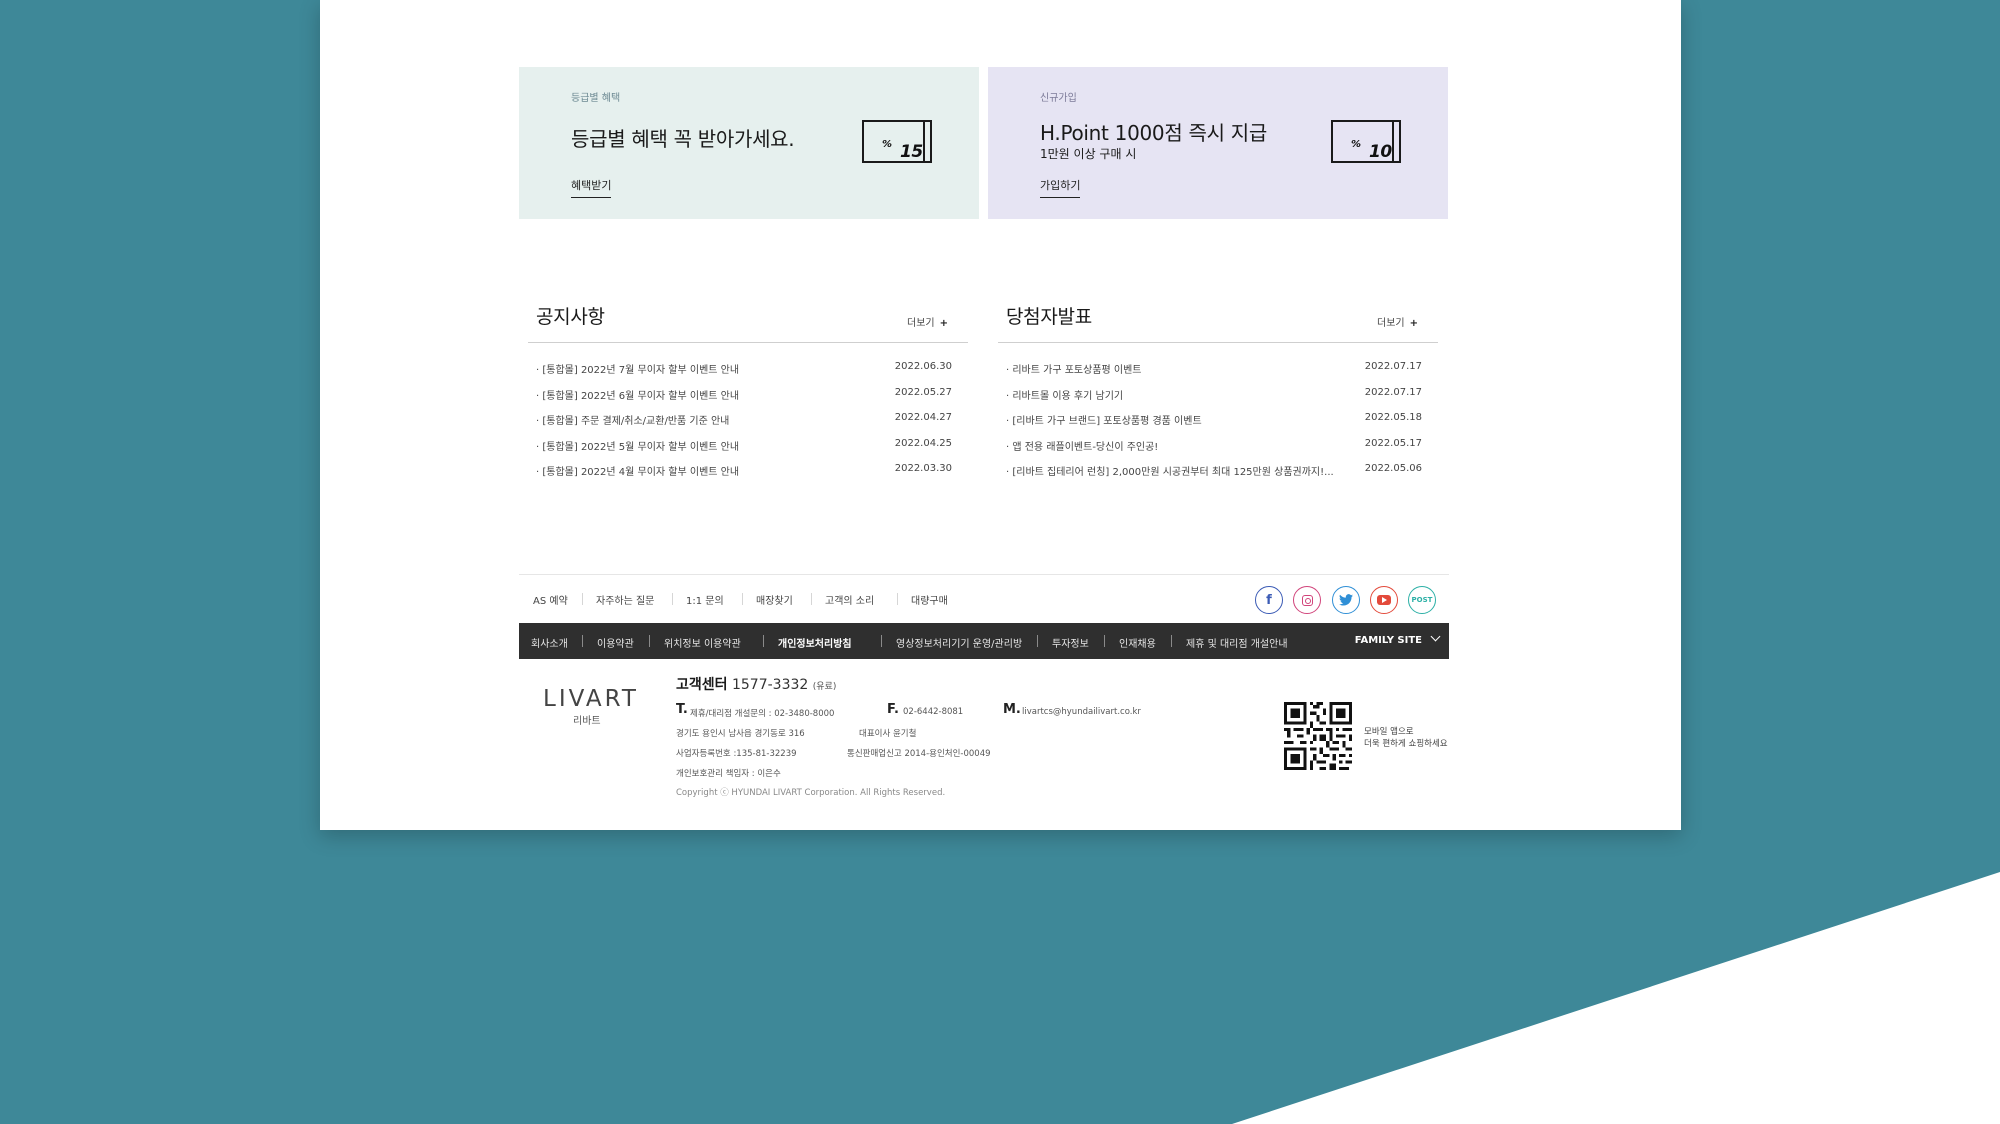  What do you see at coordinates (728, 774) in the screenshot?
I see `privacy-officer: 개인보호관리 책임자 : 이은수` at bounding box center [728, 774].